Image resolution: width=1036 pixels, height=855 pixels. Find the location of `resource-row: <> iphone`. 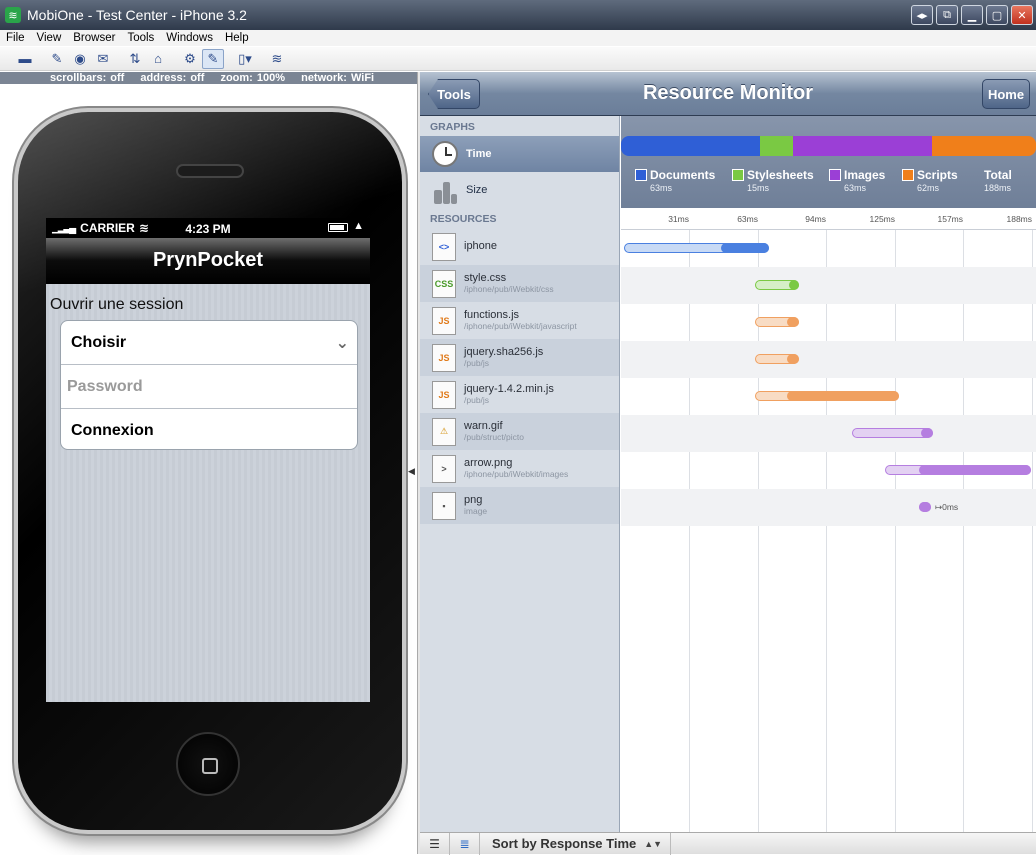

resource-row: <> iphone is located at coordinates (519, 246).